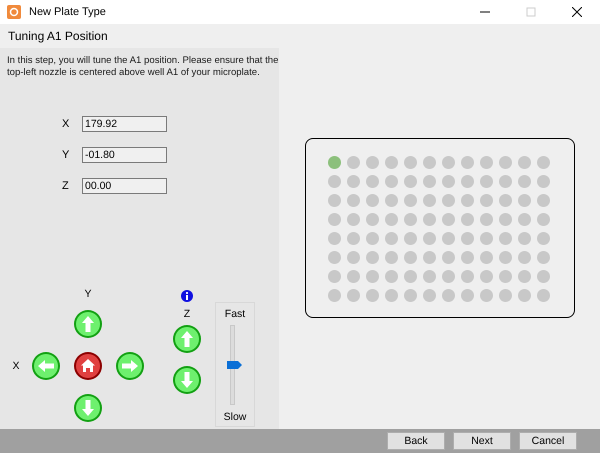  I want to click on right-arrow-button, so click(130, 365).